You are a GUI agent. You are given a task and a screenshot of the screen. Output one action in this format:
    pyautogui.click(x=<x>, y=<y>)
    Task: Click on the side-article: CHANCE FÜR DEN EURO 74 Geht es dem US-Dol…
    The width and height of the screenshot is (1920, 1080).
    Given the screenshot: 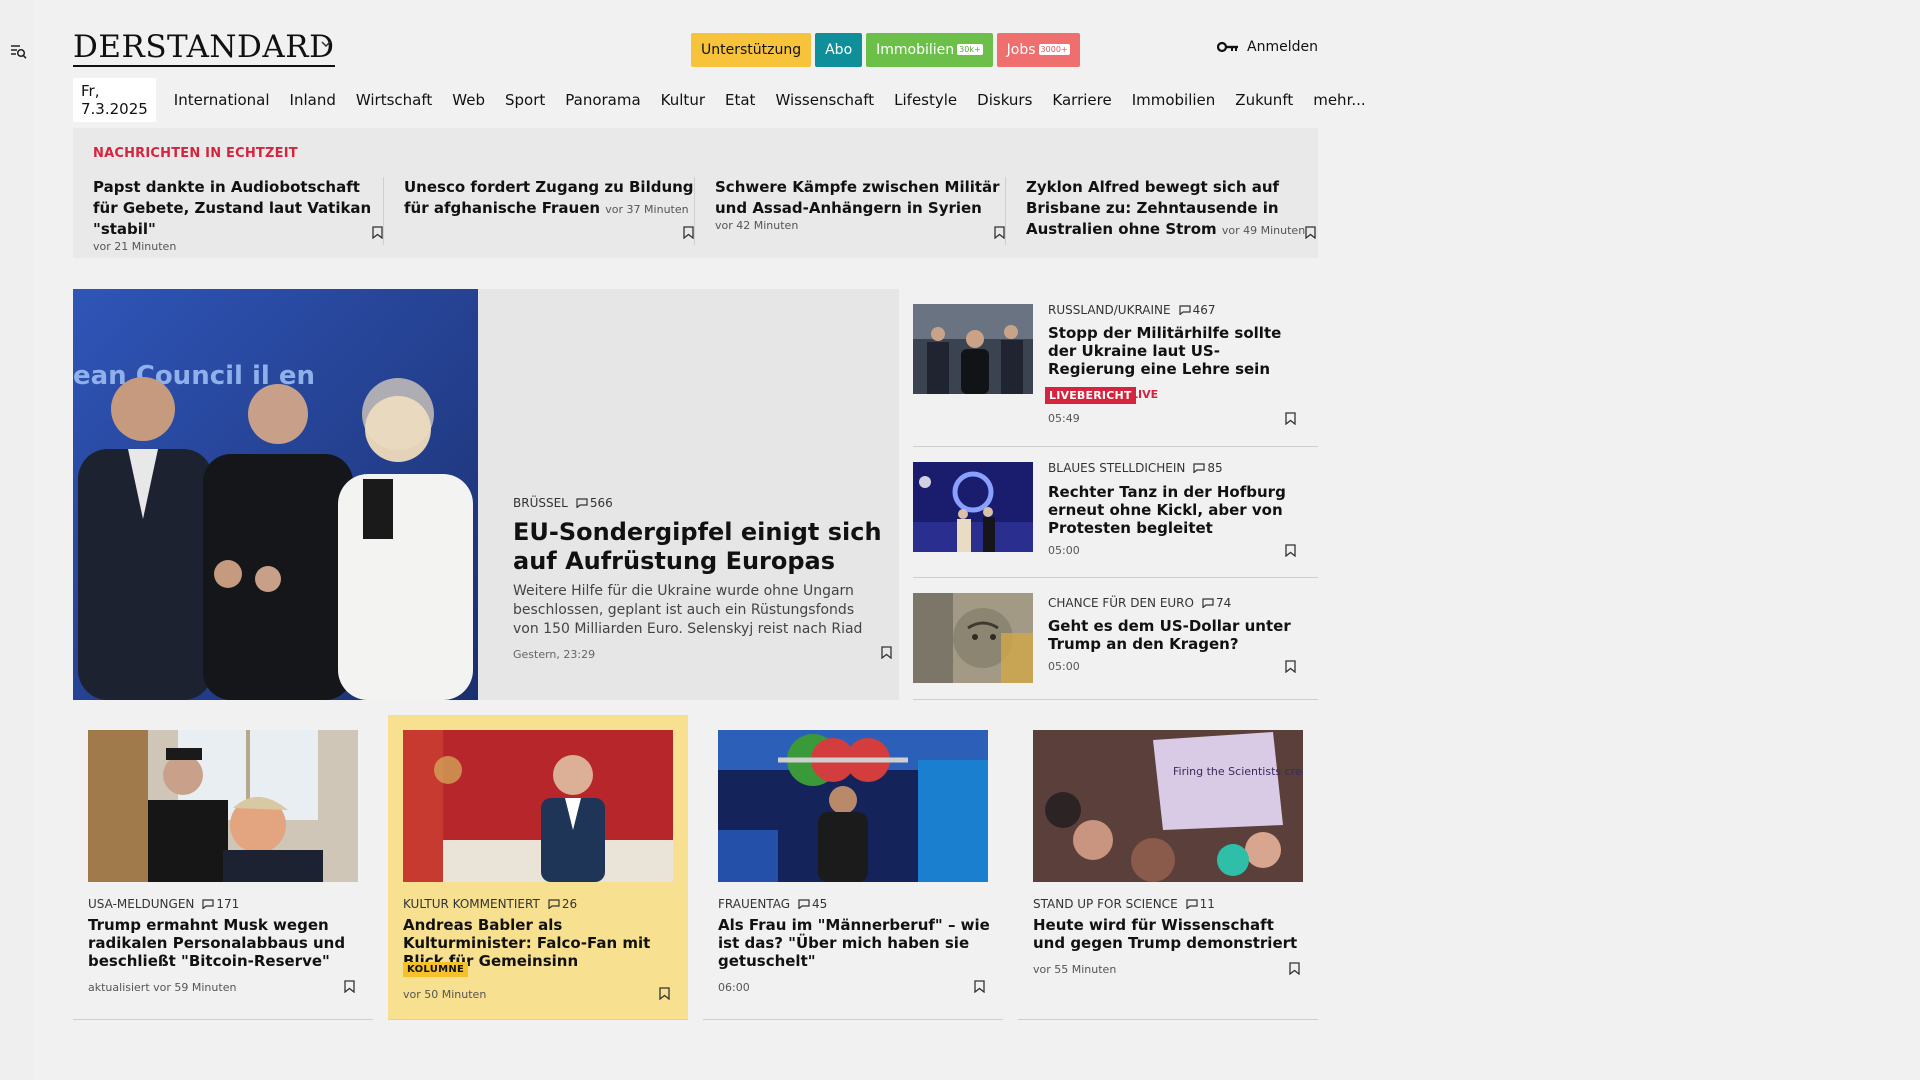 What is the action you would take?
    pyautogui.click(x=1115, y=639)
    